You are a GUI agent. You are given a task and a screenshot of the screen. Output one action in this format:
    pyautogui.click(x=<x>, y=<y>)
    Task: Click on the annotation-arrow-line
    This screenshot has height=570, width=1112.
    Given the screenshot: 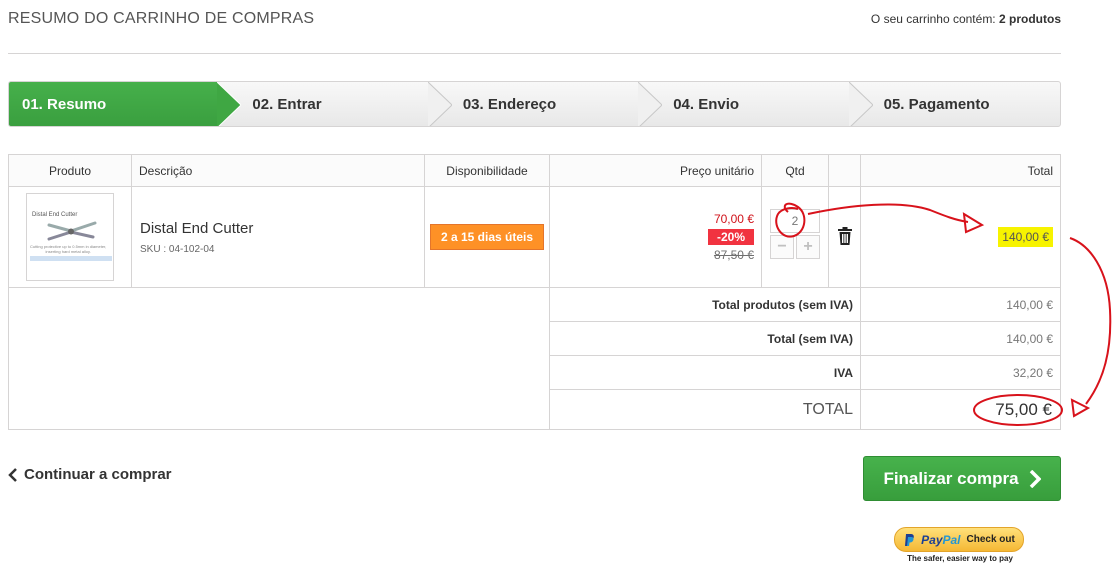 What is the action you would take?
    pyautogui.click(x=1090, y=321)
    